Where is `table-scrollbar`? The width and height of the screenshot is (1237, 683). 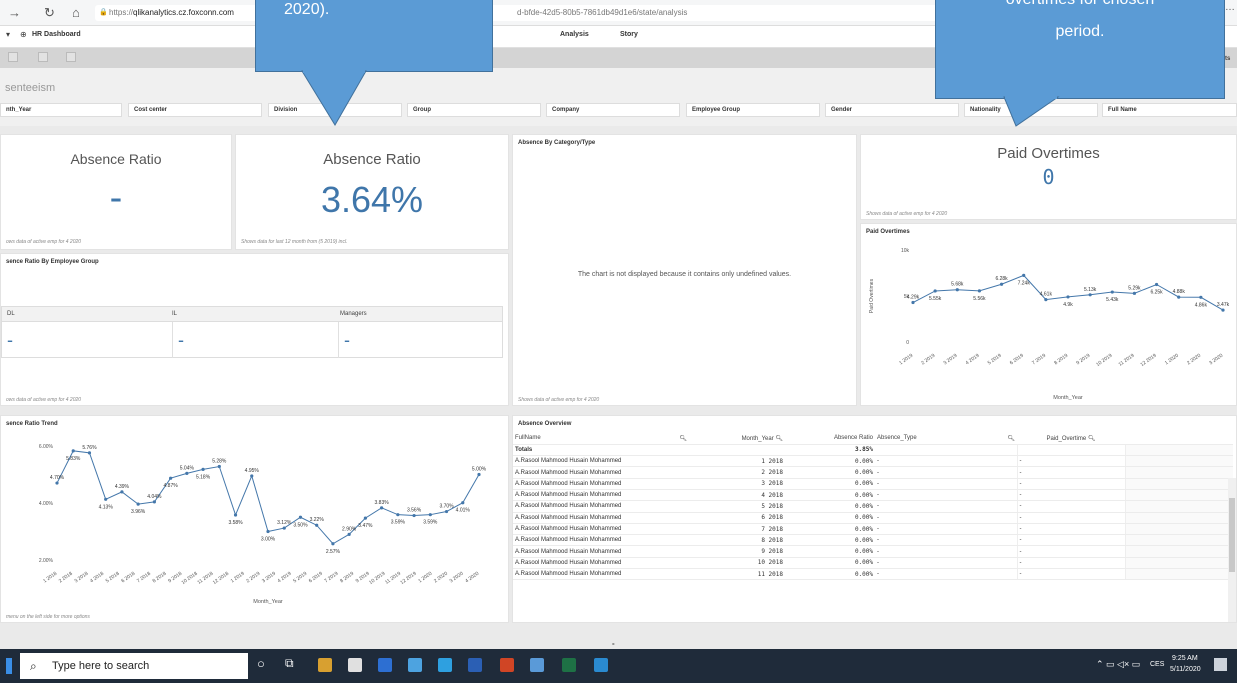
table-scrollbar is located at coordinates (1232, 550).